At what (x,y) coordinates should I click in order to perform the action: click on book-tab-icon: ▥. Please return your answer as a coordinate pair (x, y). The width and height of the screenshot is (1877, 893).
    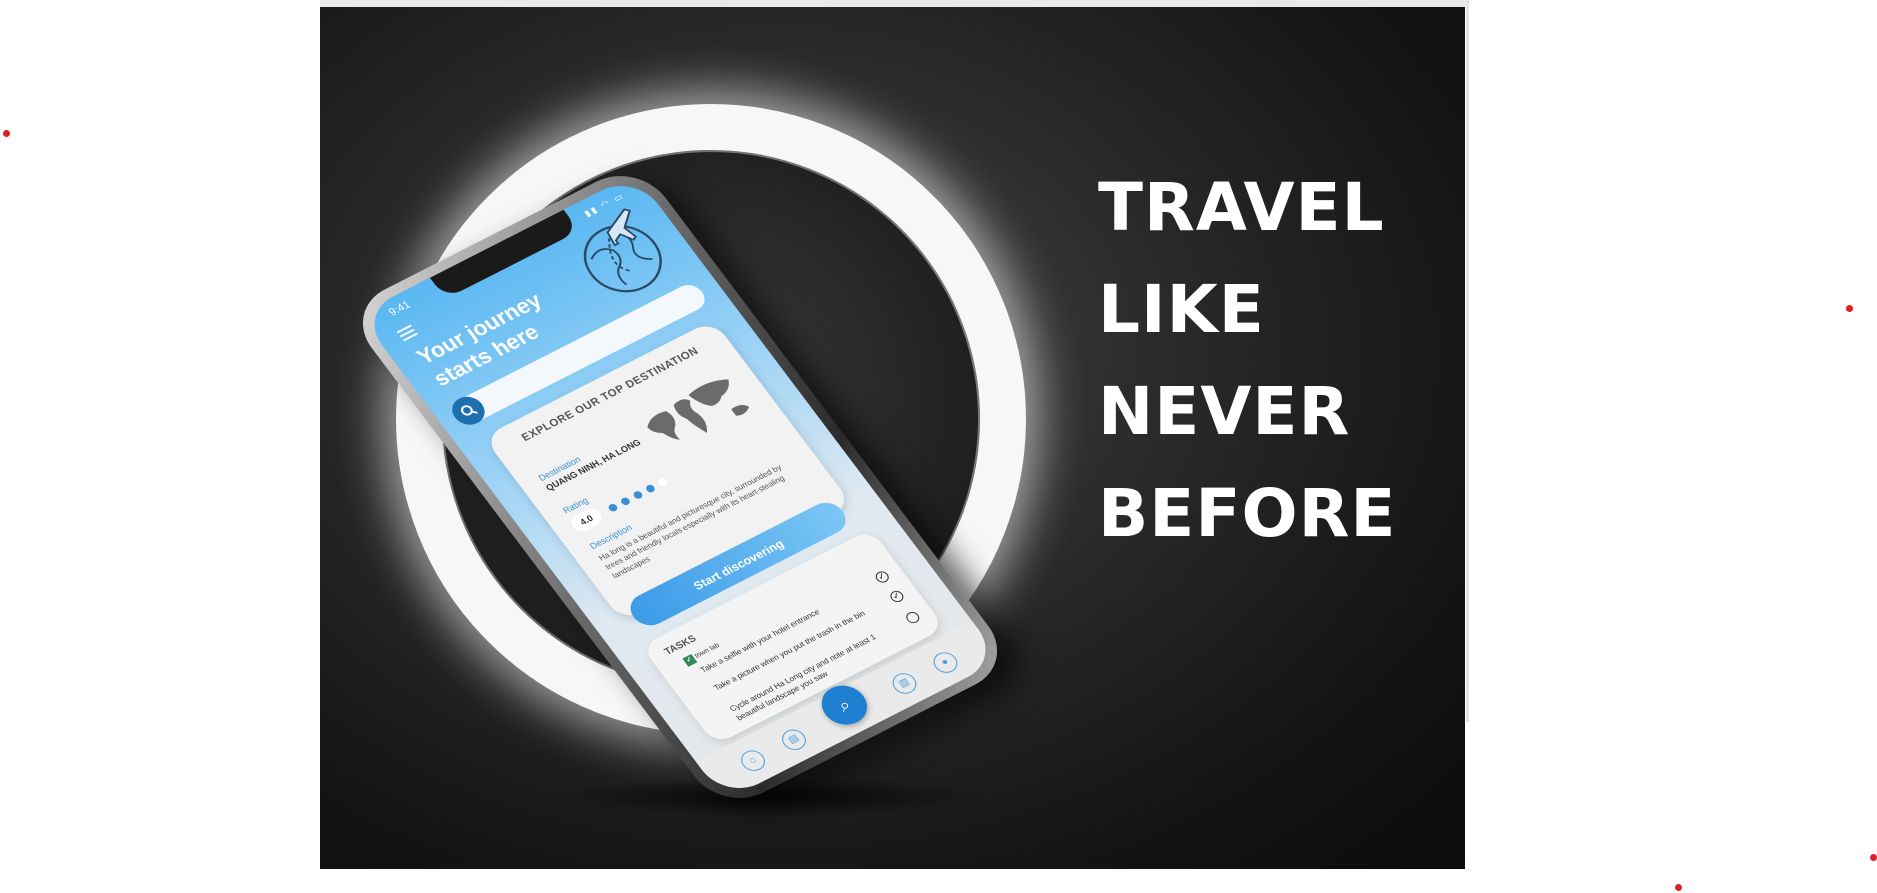
    Looking at the image, I should click on (904, 683).